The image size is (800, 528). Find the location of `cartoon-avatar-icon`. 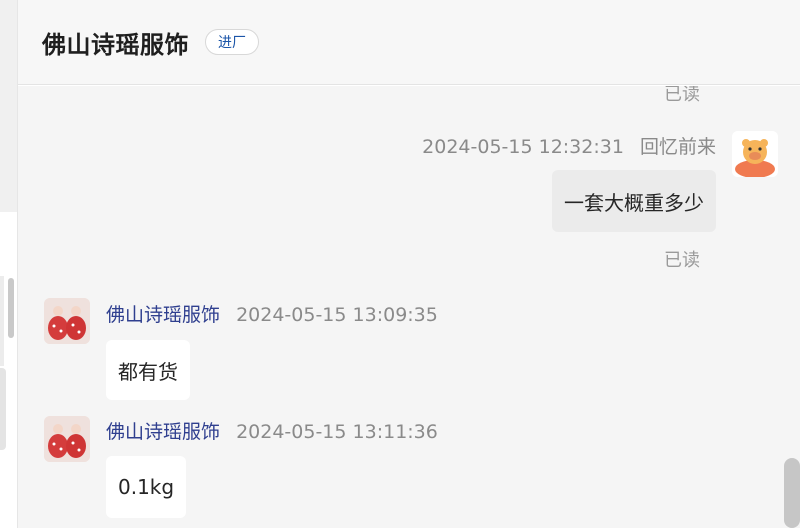

cartoon-avatar-icon is located at coordinates (755, 154).